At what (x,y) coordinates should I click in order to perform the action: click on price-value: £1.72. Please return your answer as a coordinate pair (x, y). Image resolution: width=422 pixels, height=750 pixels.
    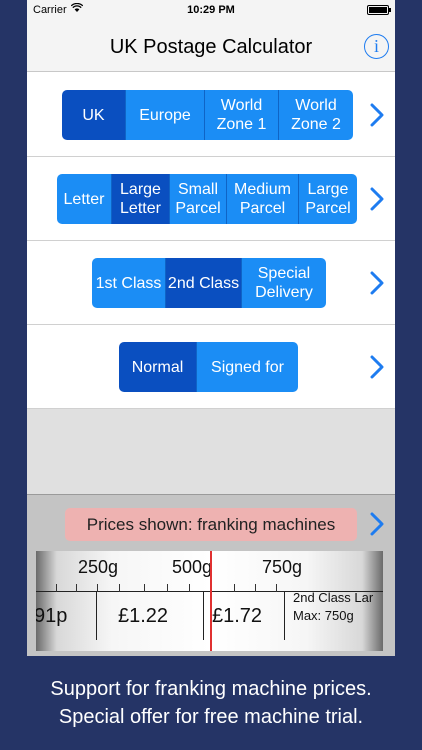
    Looking at the image, I should click on (237, 616).